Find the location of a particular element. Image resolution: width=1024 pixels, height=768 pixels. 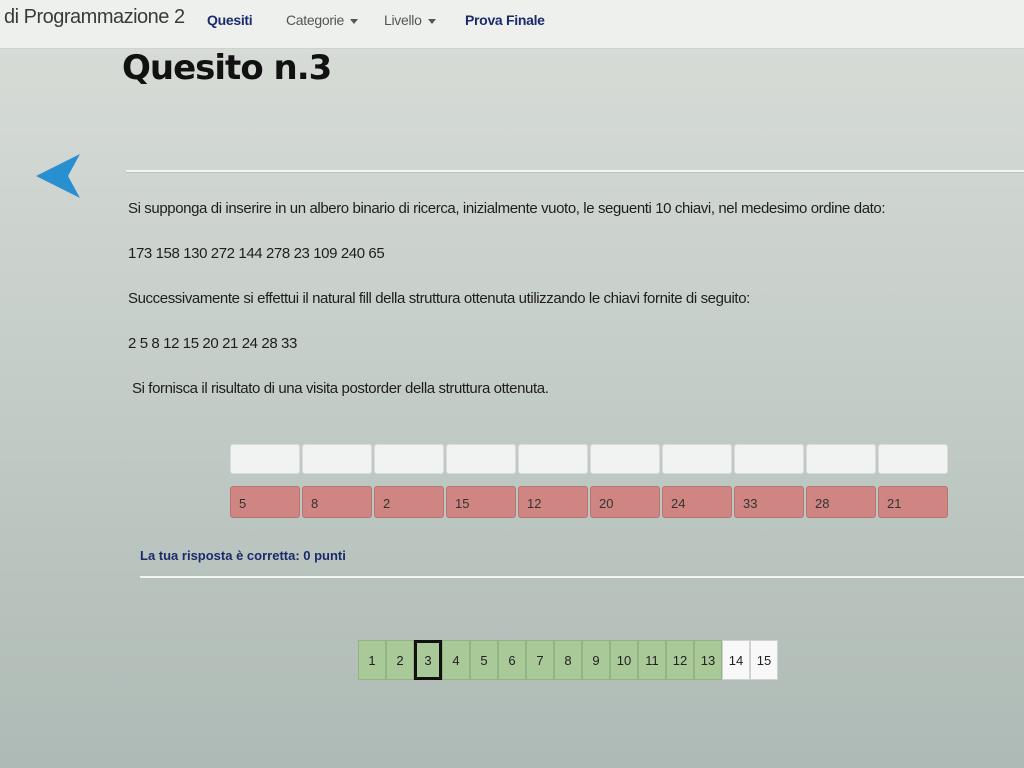

key-tile: 8 is located at coordinates (337, 502).